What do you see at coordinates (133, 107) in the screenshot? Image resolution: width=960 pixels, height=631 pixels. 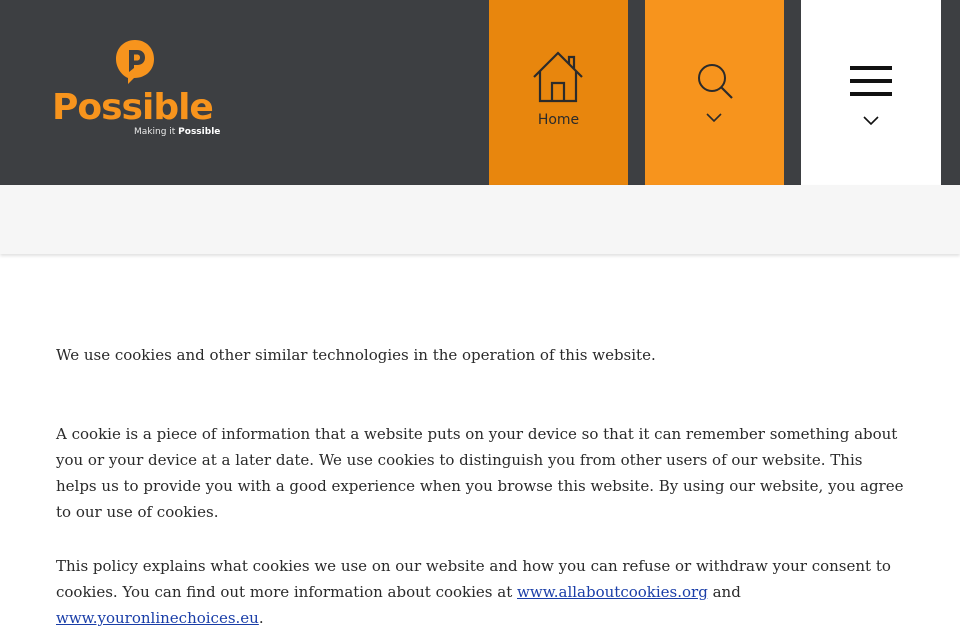 I see `logo-wordmark: Possible` at bounding box center [133, 107].